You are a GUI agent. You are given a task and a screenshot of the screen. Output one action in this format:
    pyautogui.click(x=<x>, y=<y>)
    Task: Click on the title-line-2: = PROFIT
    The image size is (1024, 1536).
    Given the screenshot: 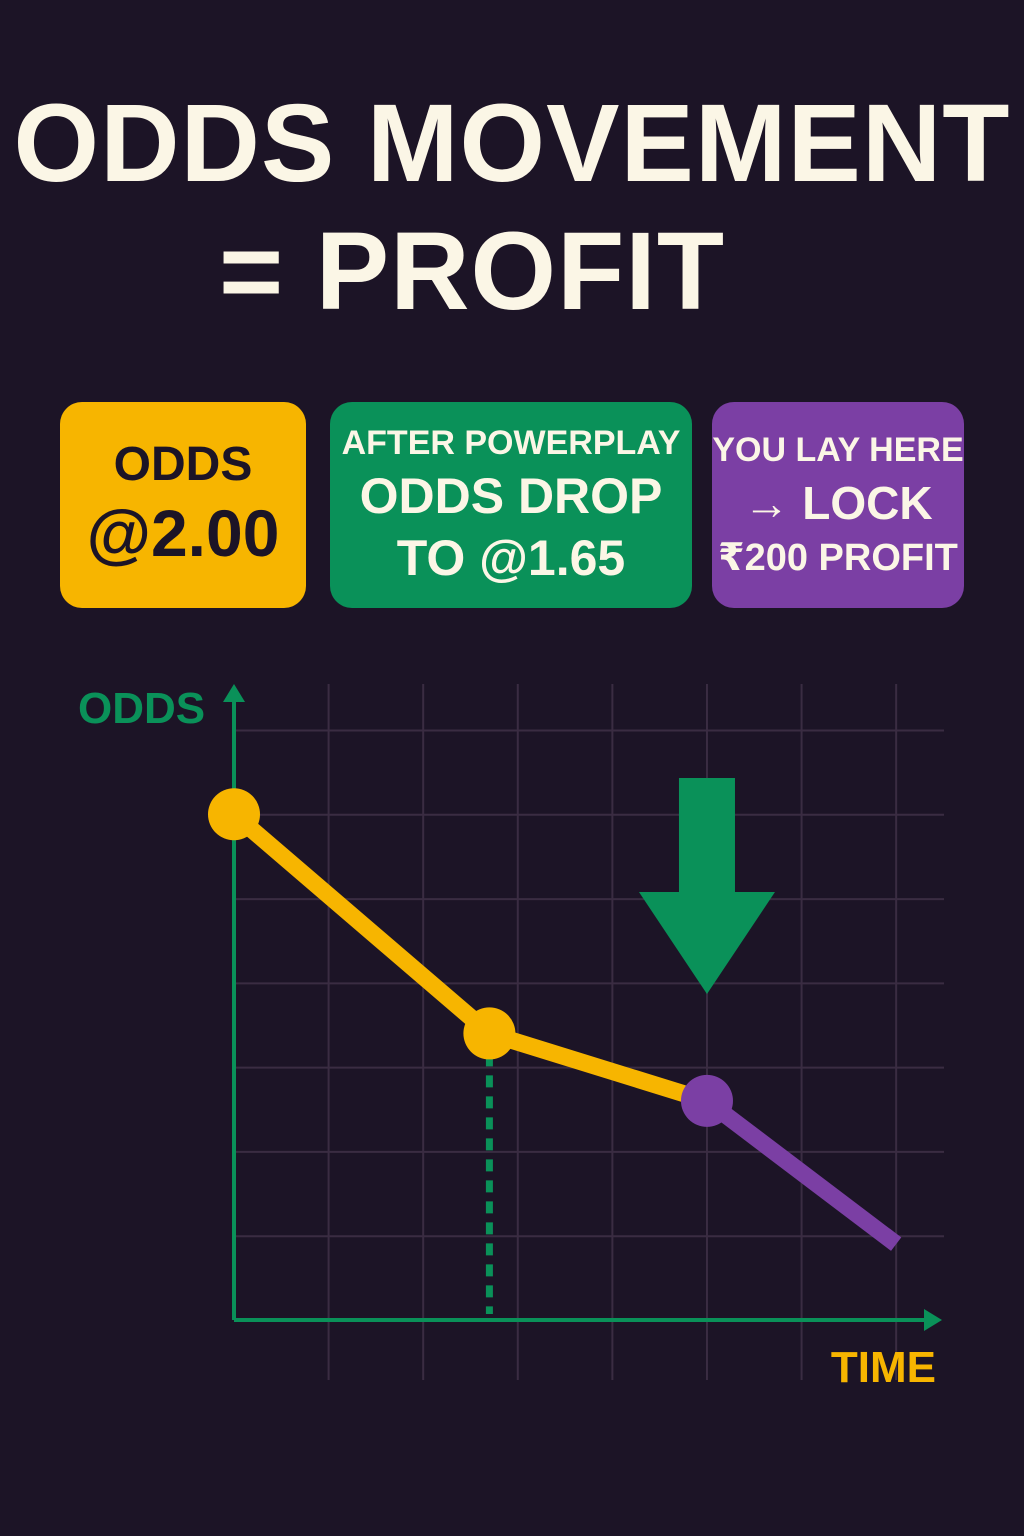 What is the action you would take?
    pyautogui.click(x=472, y=271)
    